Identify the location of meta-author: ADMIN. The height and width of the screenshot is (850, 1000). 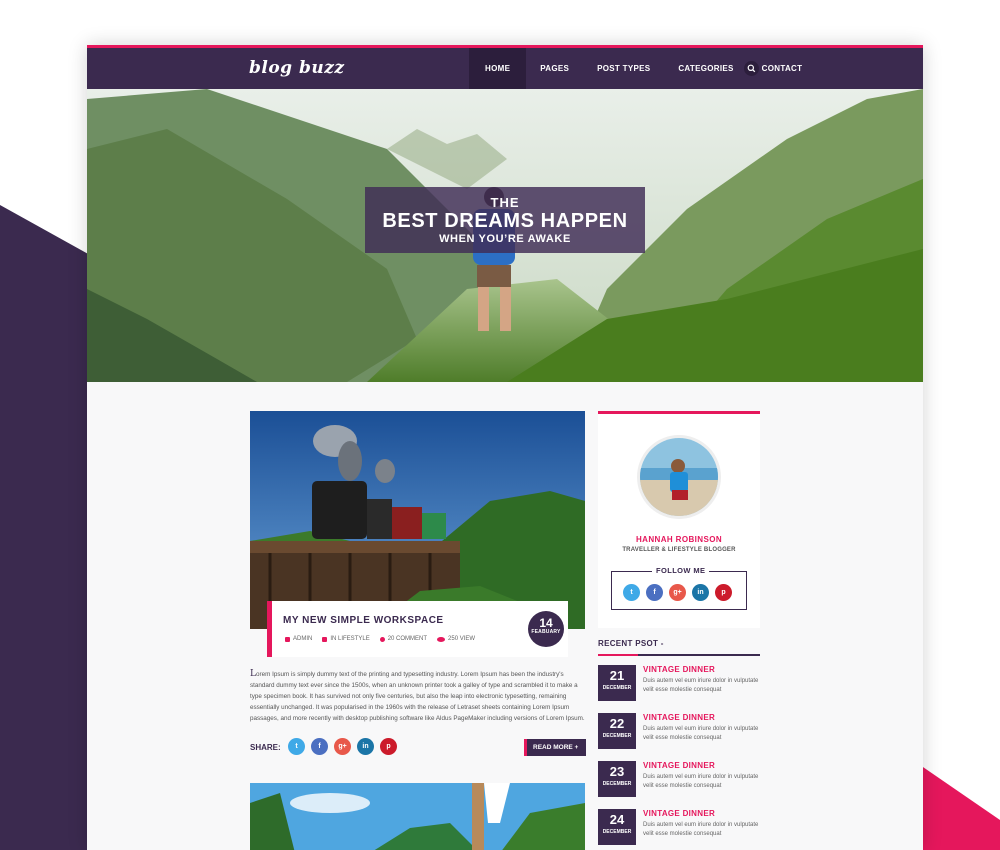
(298, 639).